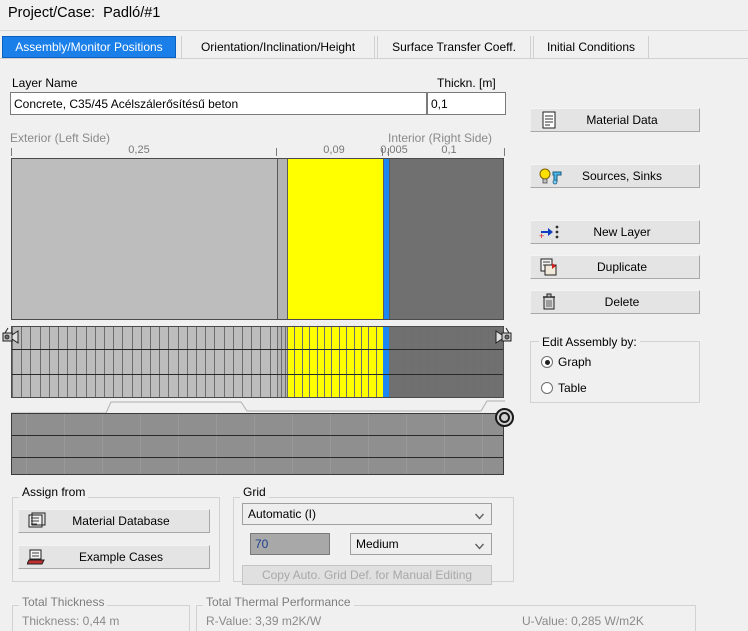 The image size is (748, 631). I want to click on example-cases-button: Example Cases, so click(114, 557).